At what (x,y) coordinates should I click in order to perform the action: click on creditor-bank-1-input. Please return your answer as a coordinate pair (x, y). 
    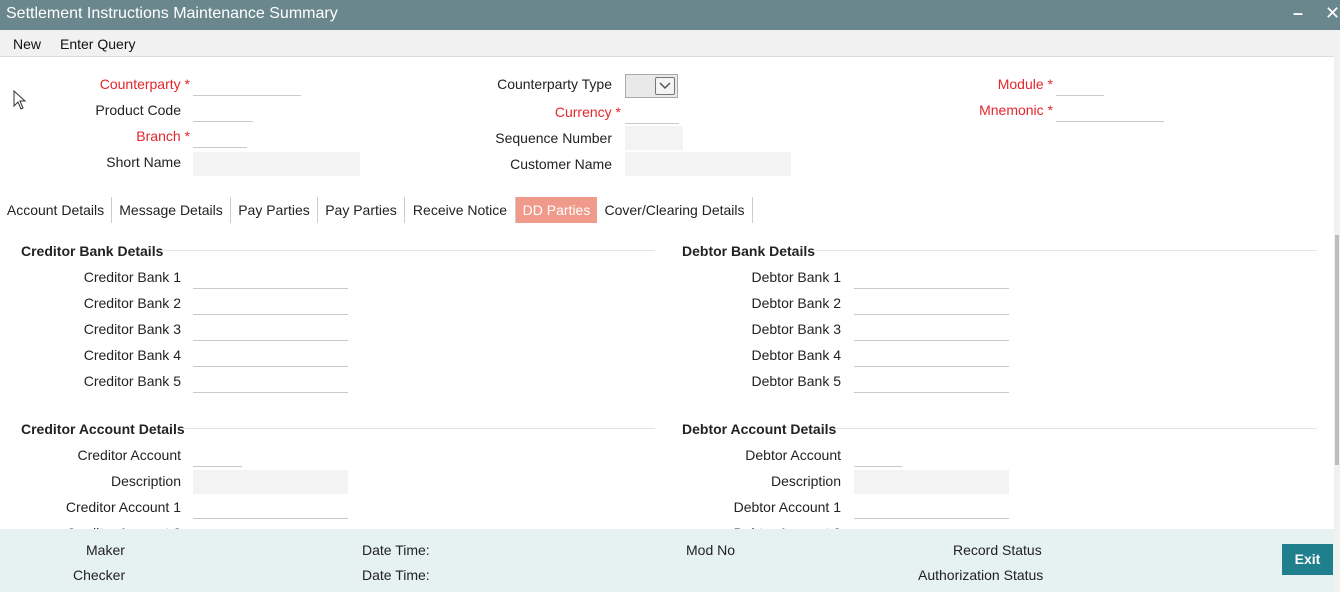
    Looking at the image, I should click on (270, 277).